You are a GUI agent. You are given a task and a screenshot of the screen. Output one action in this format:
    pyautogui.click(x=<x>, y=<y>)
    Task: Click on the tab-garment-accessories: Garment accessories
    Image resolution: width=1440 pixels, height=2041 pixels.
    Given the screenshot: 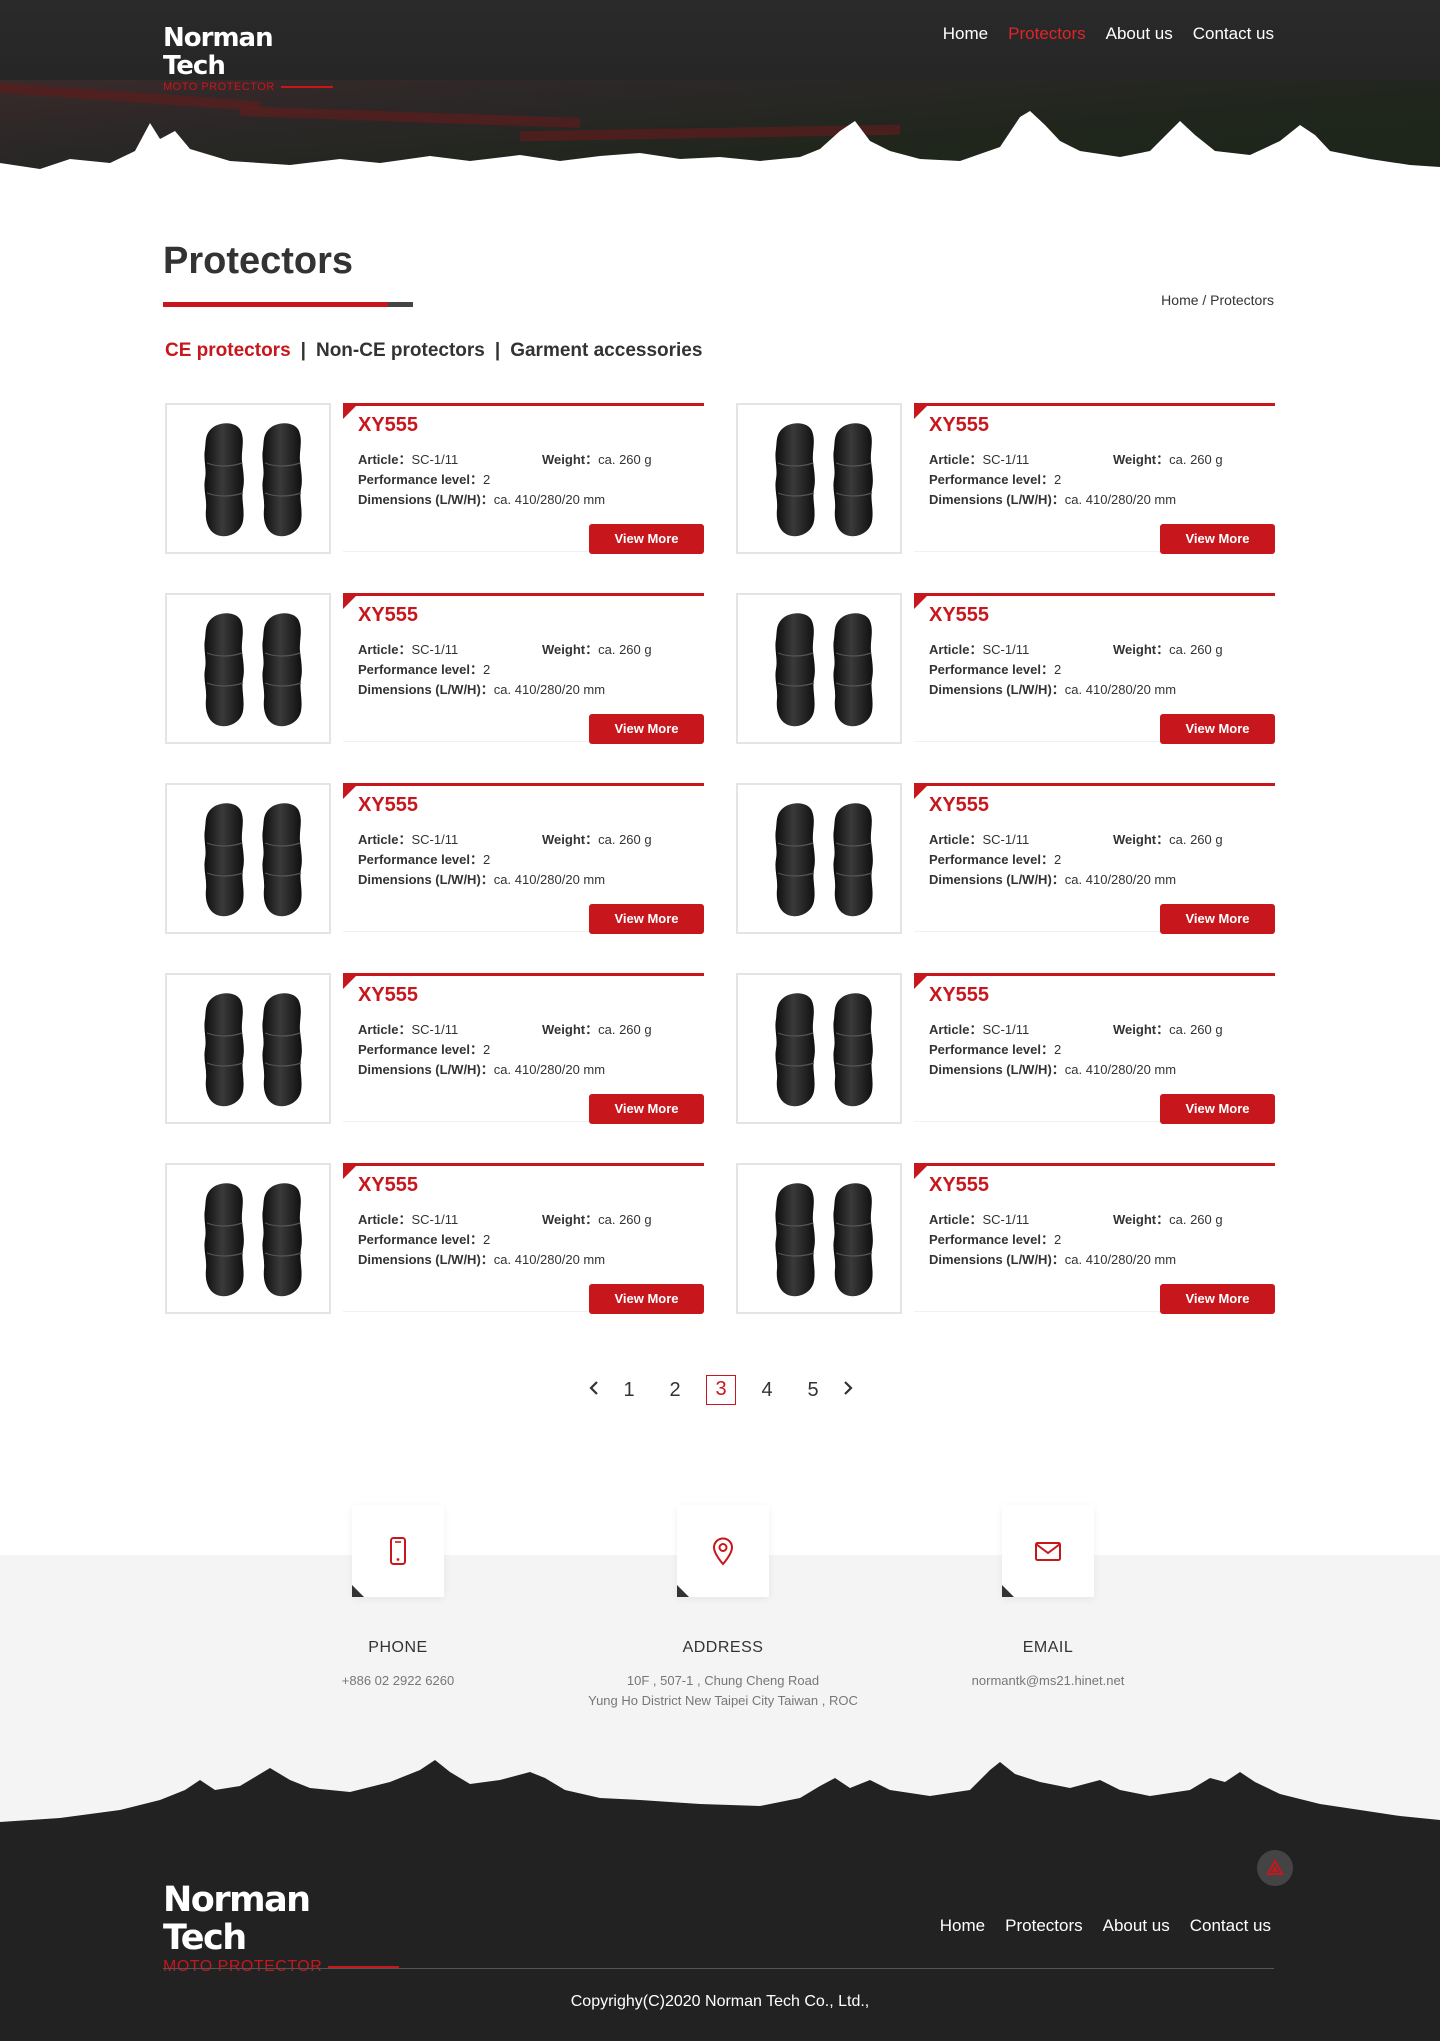 What is the action you would take?
    pyautogui.click(x=606, y=351)
    